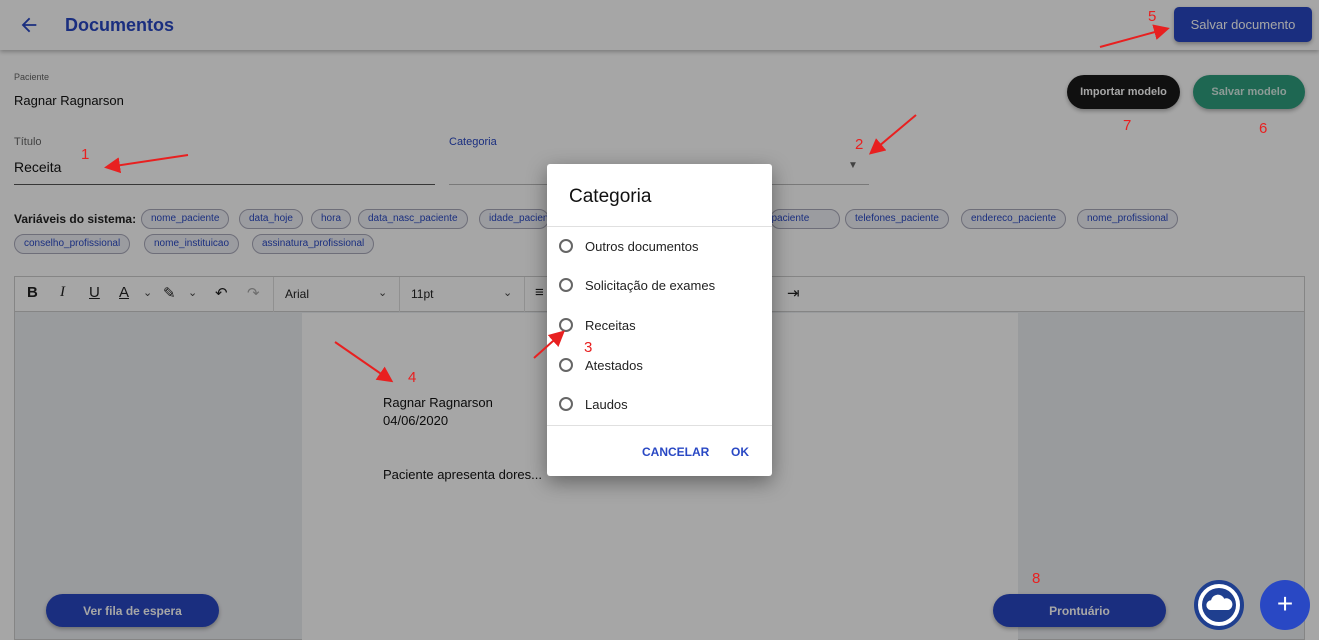  What do you see at coordinates (859, 144) in the screenshot?
I see `annotation-number: 2` at bounding box center [859, 144].